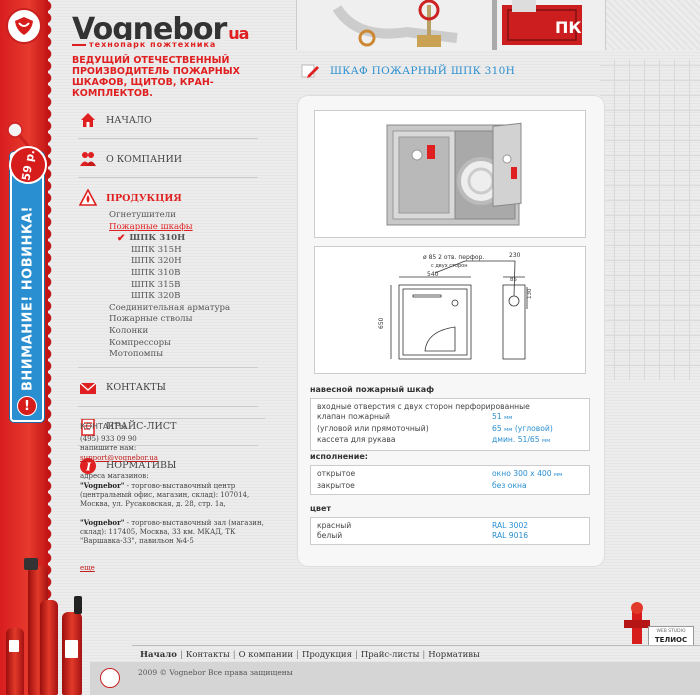  I want to click on contacts-heading: КОНТАКТЫ, so click(172, 424).